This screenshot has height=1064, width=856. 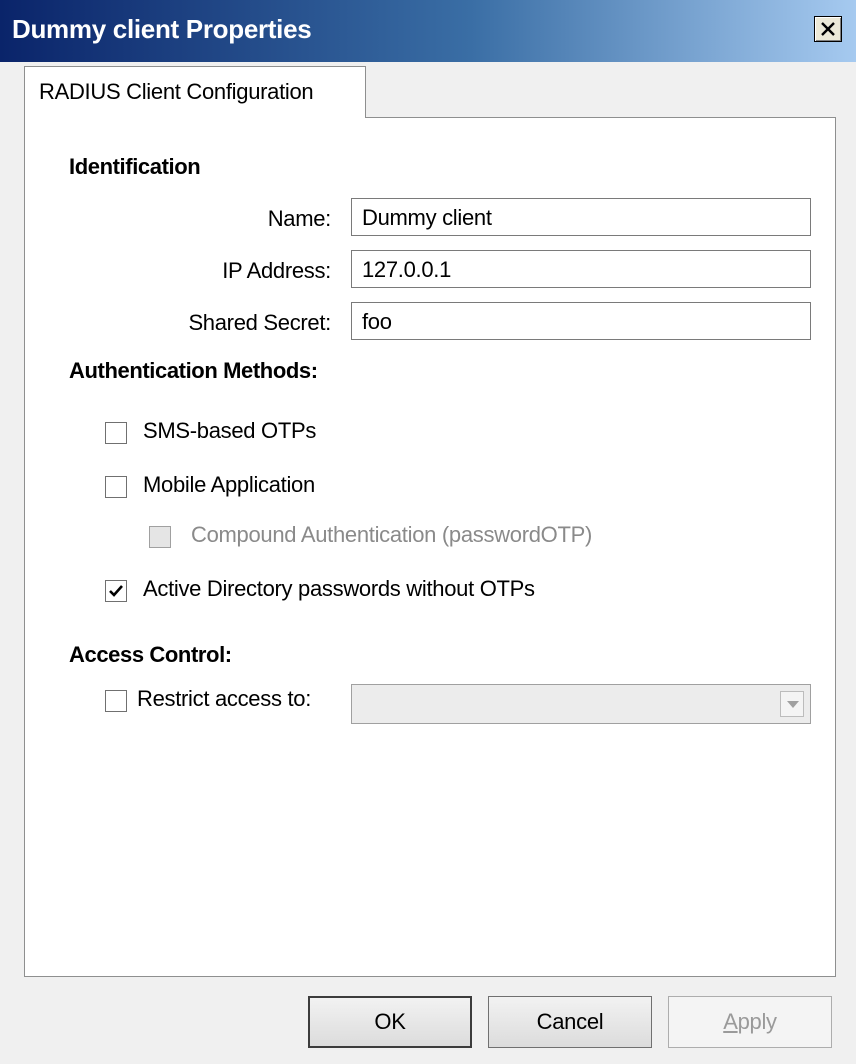 What do you see at coordinates (160, 537) in the screenshot?
I see `compound-auth-checkbox` at bounding box center [160, 537].